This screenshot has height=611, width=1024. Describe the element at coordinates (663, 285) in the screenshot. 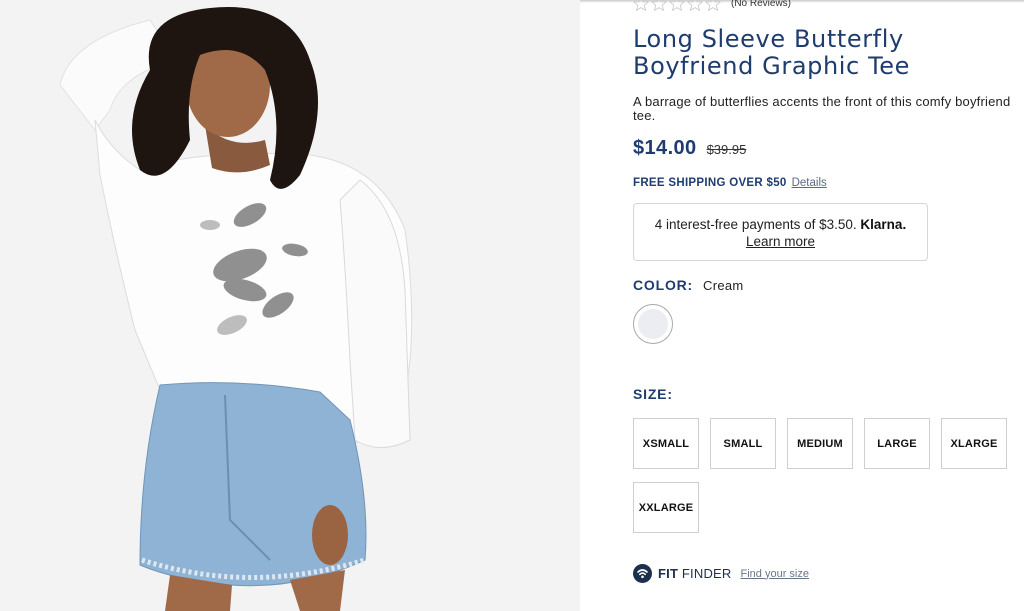

I see `color-label: COLOR:` at that location.